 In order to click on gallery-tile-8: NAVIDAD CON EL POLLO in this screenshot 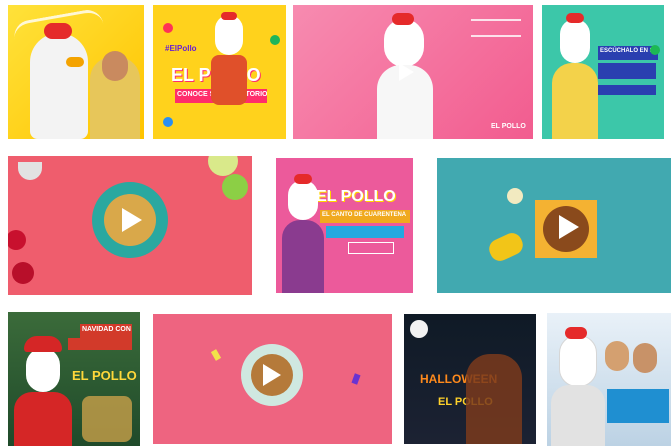, I will do `click(74, 379)`.